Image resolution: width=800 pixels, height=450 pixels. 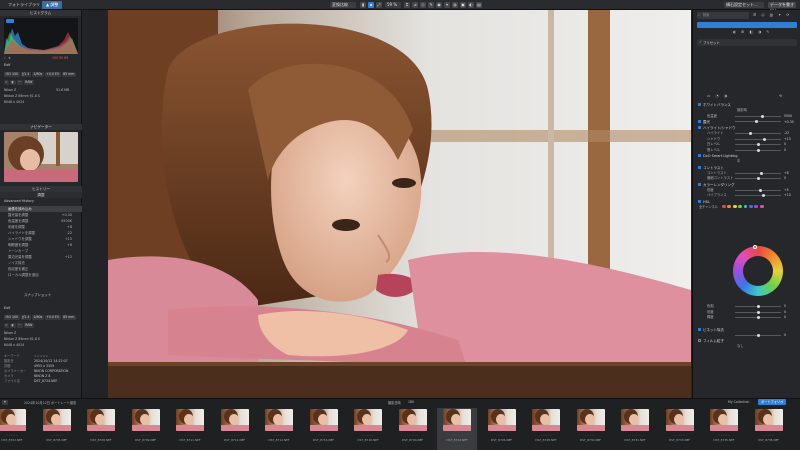 What do you see at coordinates (723, 15) in the screenshot?
I see `search-input: 検索` at bounding box center [723, 15].